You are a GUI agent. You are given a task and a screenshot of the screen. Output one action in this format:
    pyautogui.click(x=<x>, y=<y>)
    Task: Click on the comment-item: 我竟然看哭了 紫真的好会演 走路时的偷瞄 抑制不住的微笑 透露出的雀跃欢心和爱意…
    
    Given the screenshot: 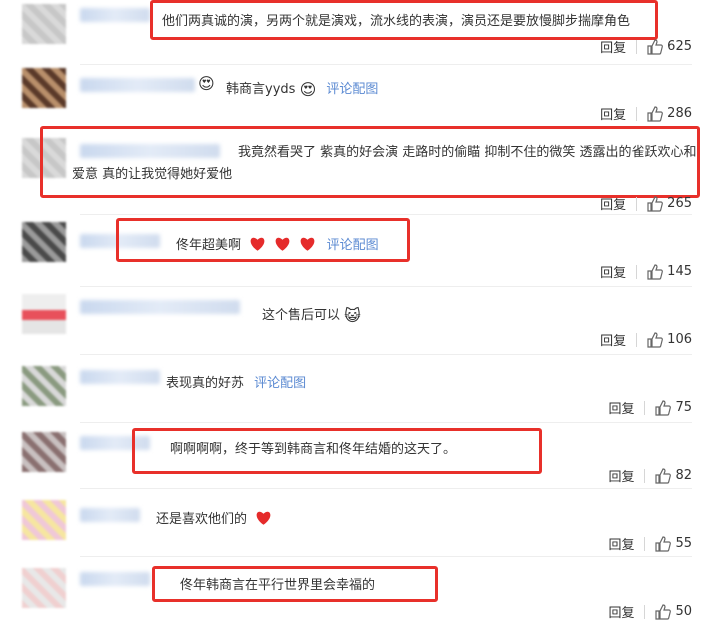 What is the action you would take?
    pyautogui.click(x=352, y=170)
    